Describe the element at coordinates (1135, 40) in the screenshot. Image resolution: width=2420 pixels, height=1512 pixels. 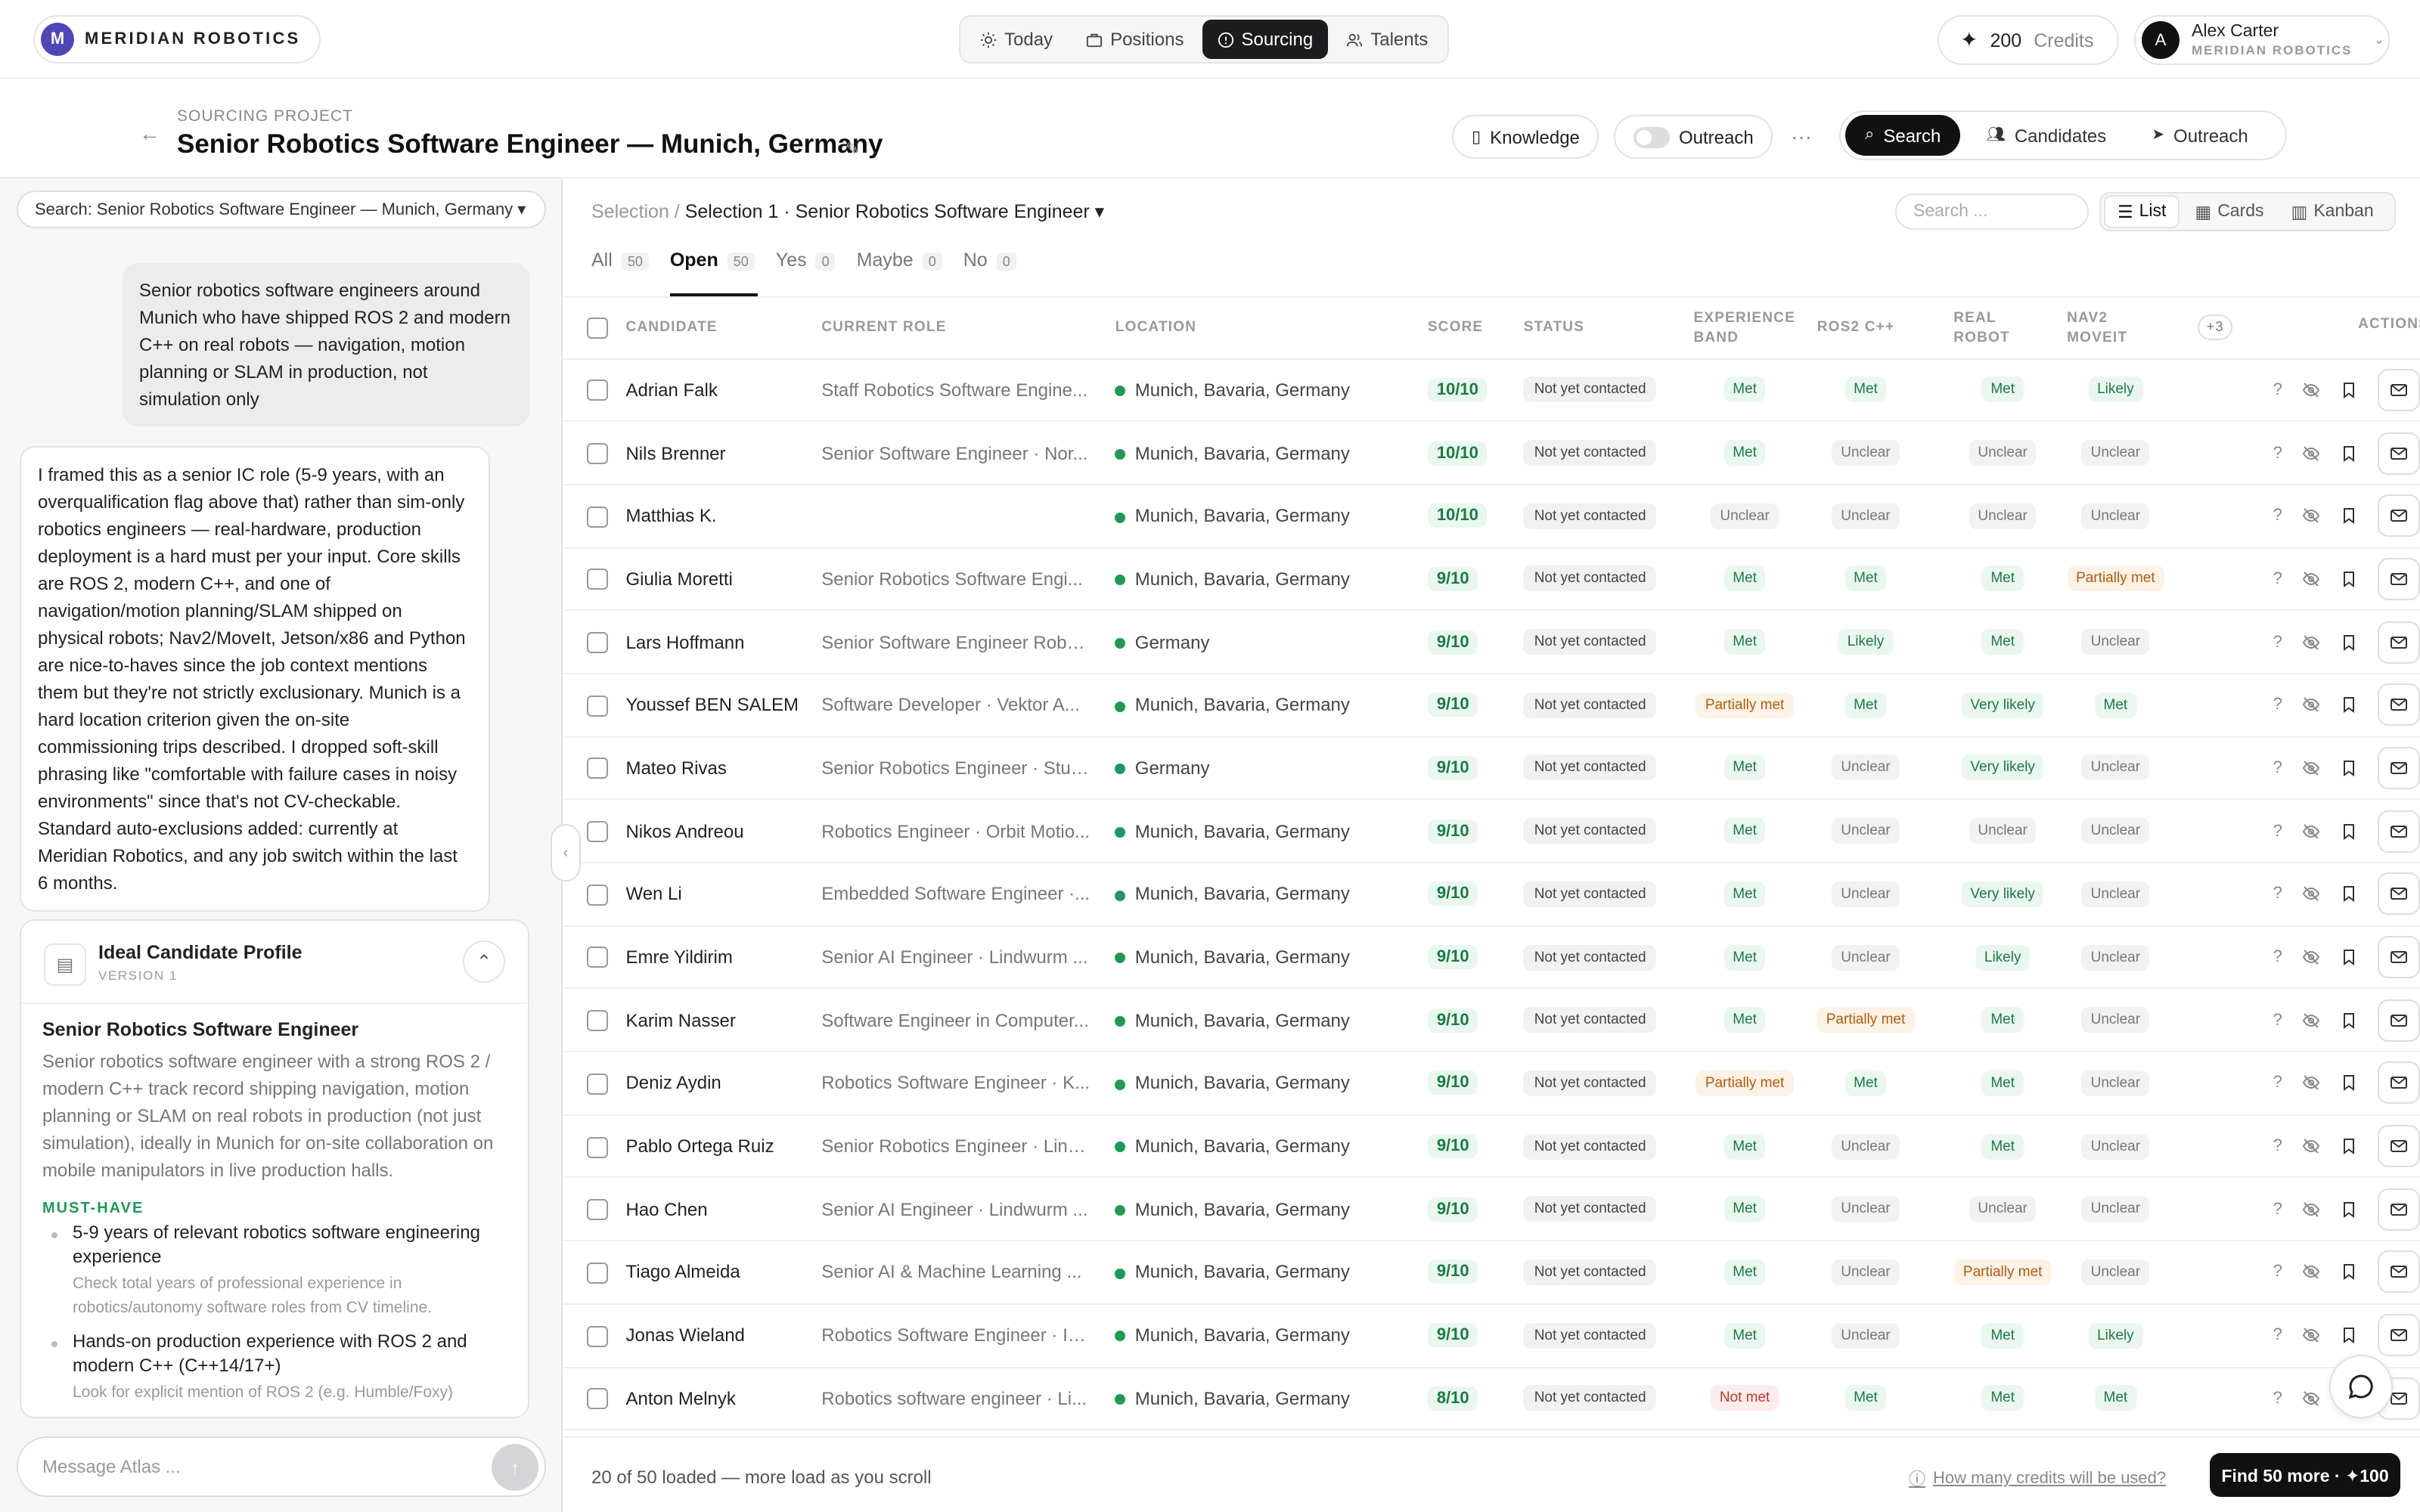
I see `nav-positions: Positions` at that location.